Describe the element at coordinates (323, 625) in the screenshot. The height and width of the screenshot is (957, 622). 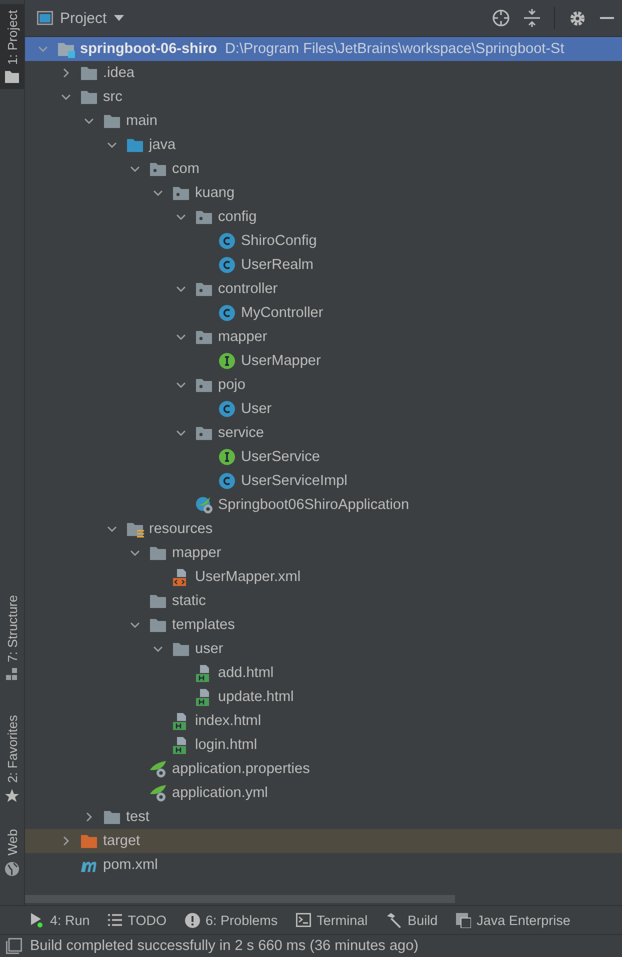
I see `tree-row: templates` at that location.